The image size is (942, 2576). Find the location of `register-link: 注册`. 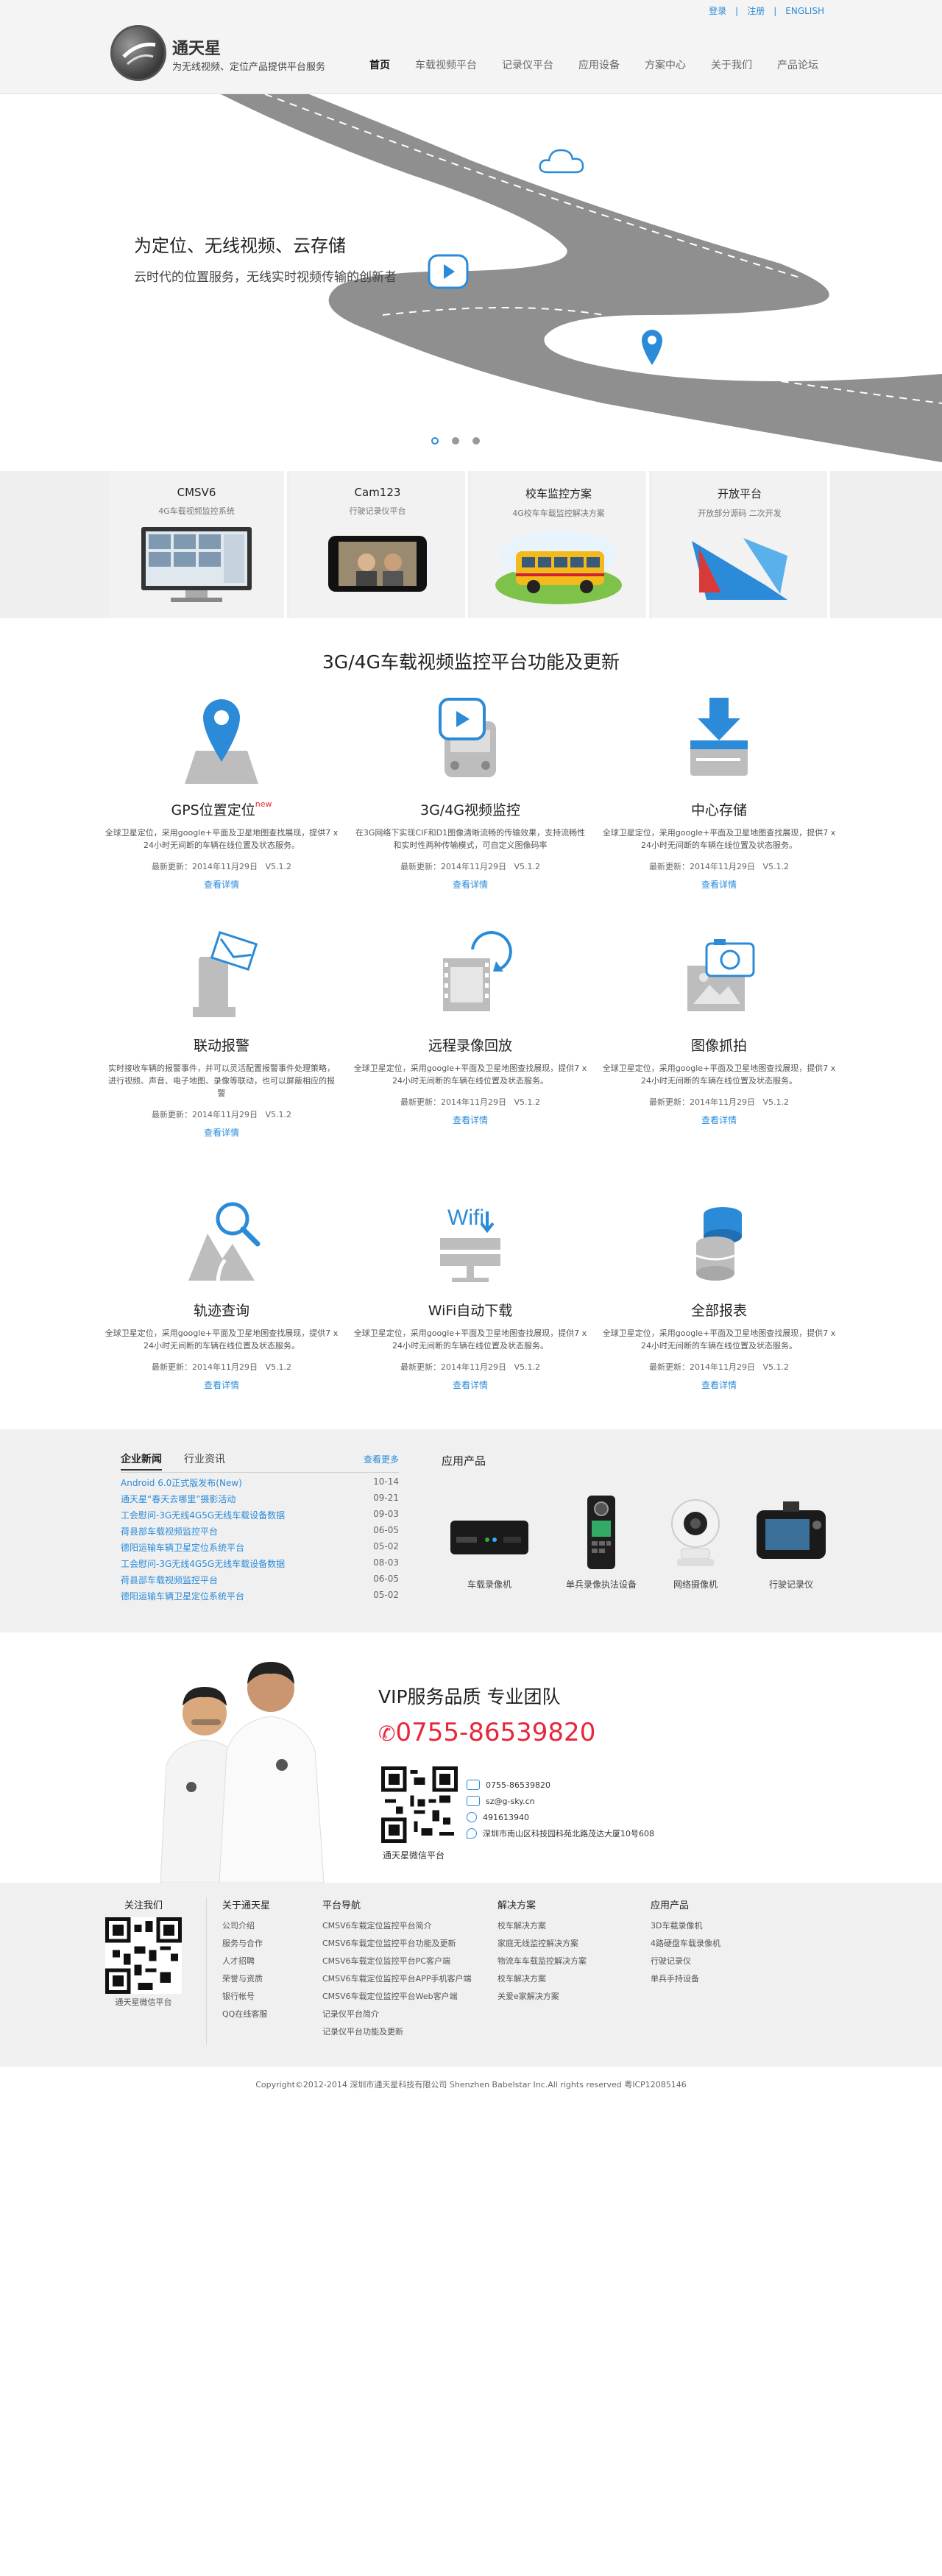

register-link: 注册 is located at coordinates (756, 10).